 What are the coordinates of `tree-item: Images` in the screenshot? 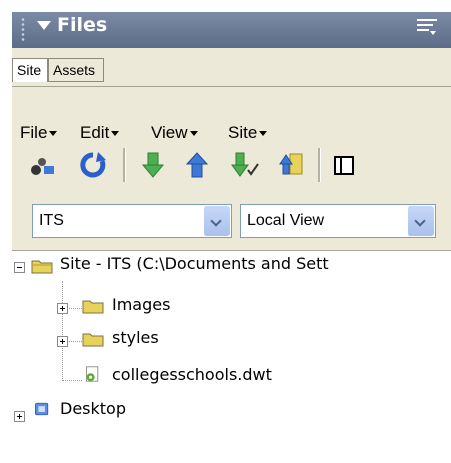 It's located at (141, 304).